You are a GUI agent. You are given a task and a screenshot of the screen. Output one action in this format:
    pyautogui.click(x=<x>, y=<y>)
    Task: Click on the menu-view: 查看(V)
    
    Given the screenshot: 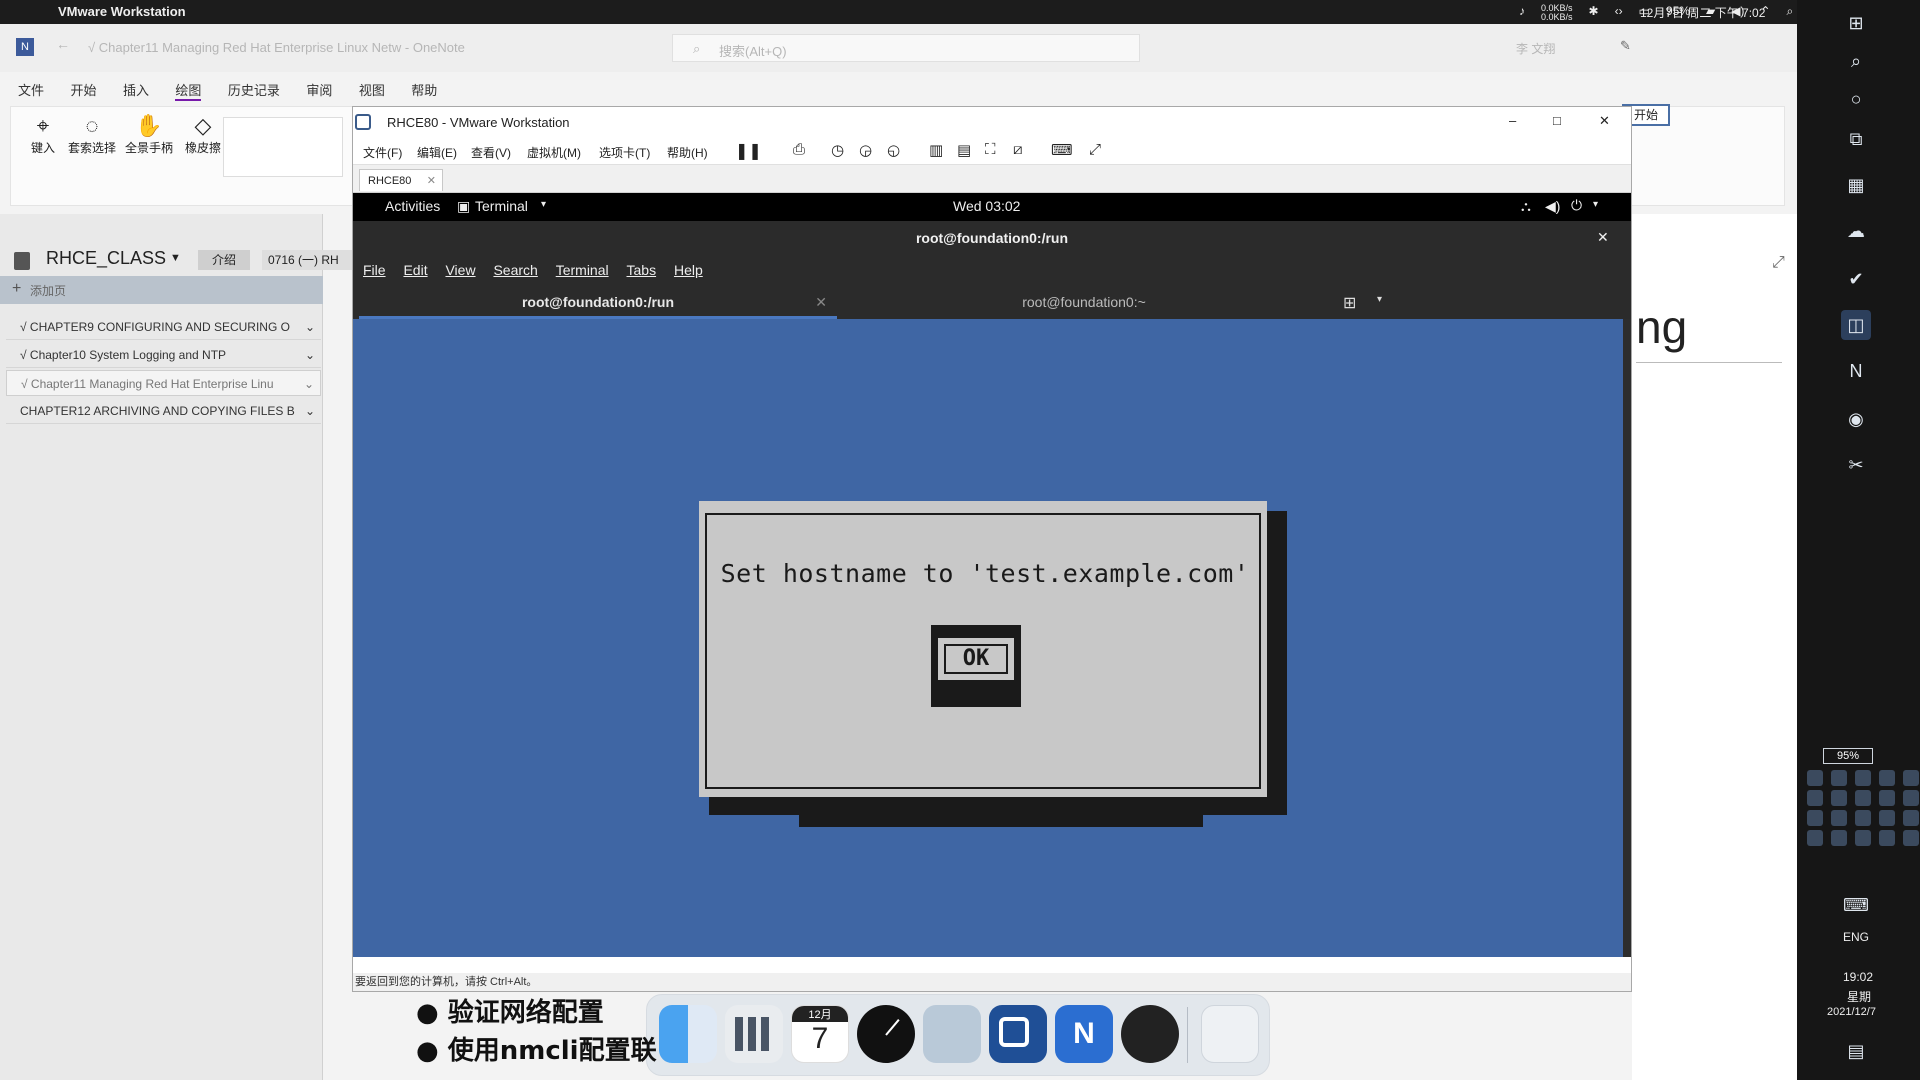 What is the action you would take?
    pyautogui.click(x=491, y=152)
    